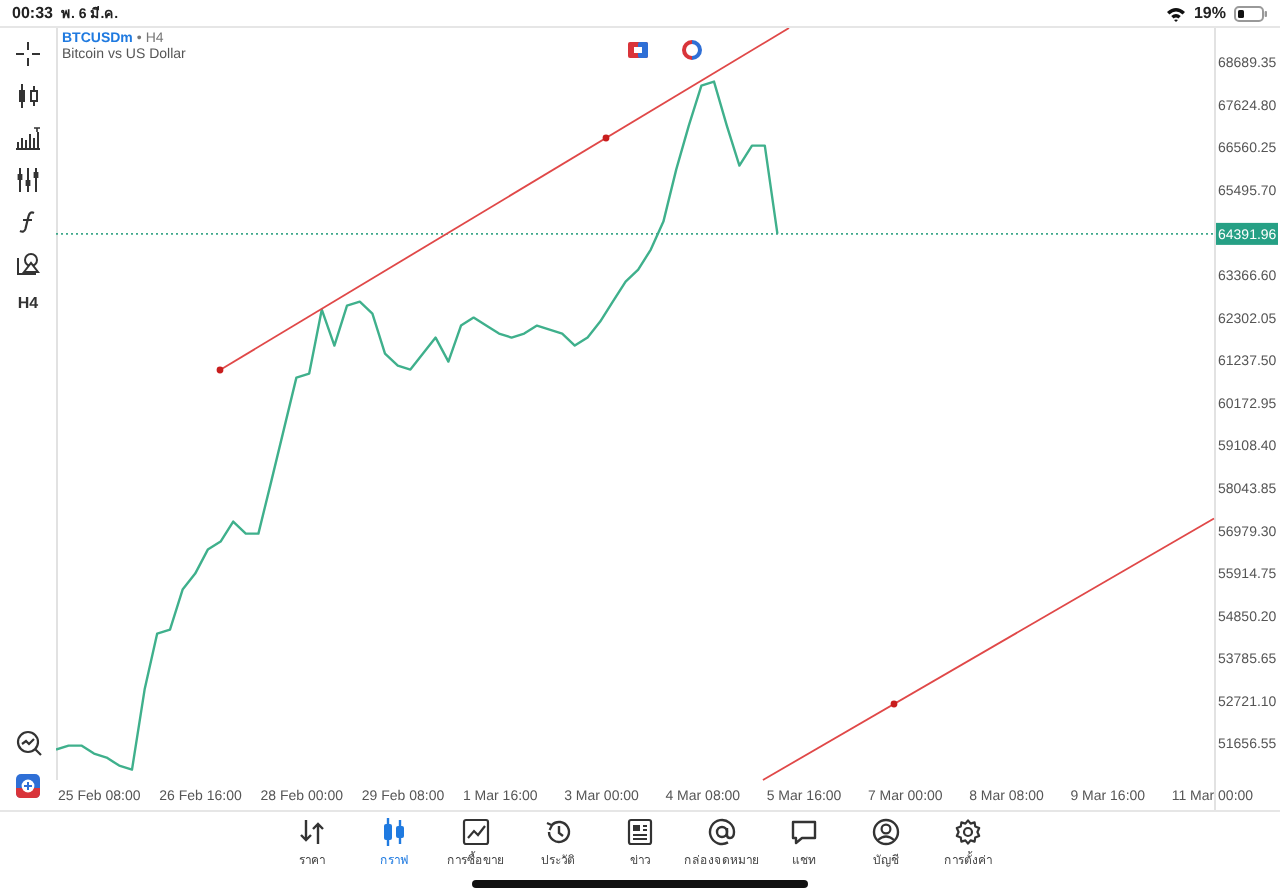 The height and width of the screenshot is (894, 1280). I want to click on function-icon, so click(28, 222).